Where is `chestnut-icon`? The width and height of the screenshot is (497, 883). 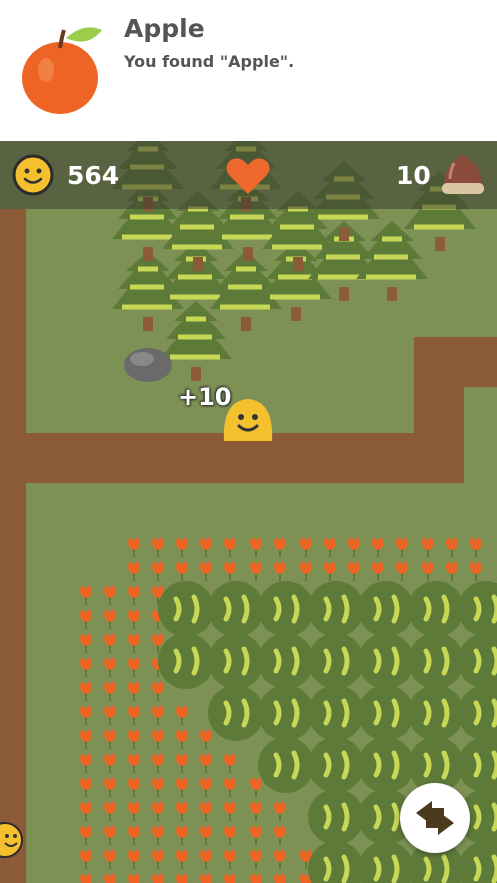 chestnut-icon is located at coordinates (463, 174).